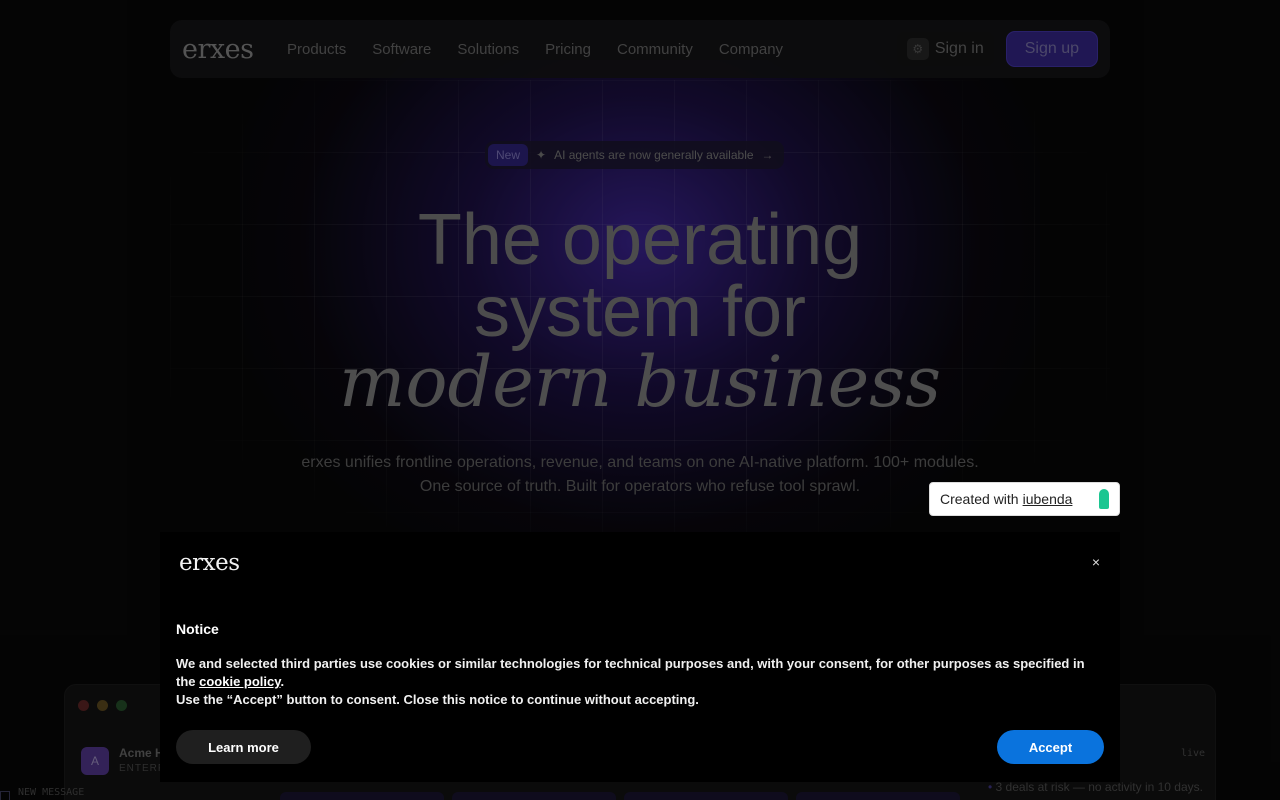  Describe the element at coordinates (209, 563) in the screenshot. I see `cookie-banner-logo: erxes` at that location.